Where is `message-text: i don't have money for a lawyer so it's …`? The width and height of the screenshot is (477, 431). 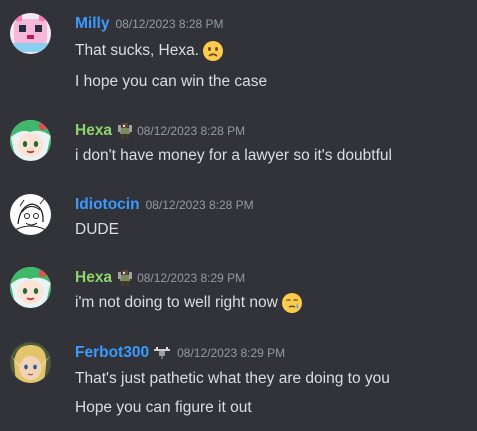 message-text: i don't have money for a lawyer so it's … is located at coordinates (233, 155).